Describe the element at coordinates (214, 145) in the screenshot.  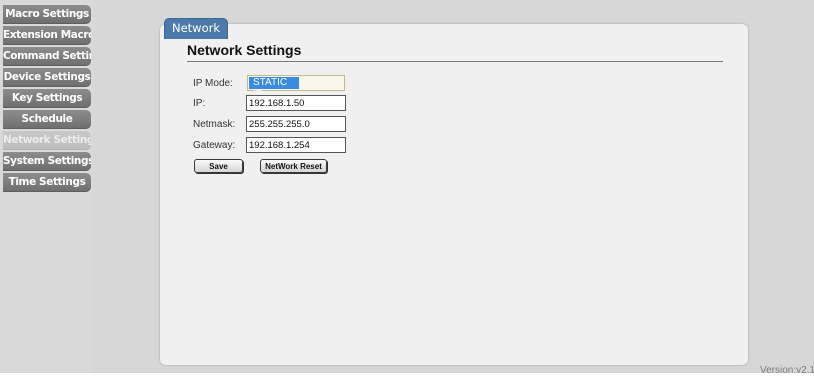
I see `gateway-label: Gateway:` at that location.